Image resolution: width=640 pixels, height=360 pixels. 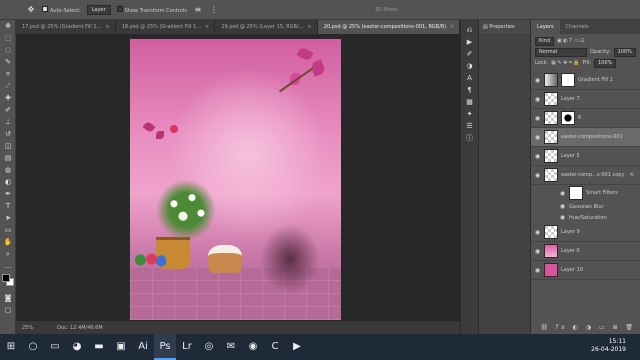 I want to click on filter-icons: ▣ ◐ T ▭ ⊡, so click(x=570, y=41).